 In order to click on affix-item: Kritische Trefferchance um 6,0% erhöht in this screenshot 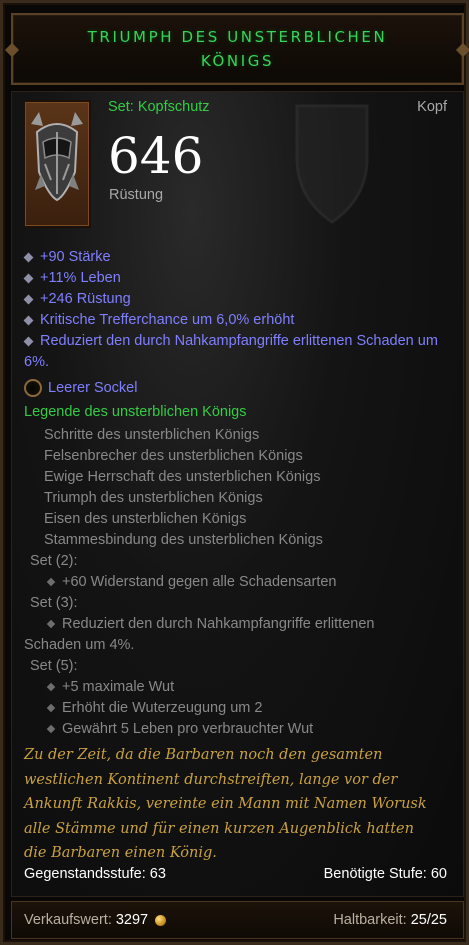, I will do `click(238, 320)`.